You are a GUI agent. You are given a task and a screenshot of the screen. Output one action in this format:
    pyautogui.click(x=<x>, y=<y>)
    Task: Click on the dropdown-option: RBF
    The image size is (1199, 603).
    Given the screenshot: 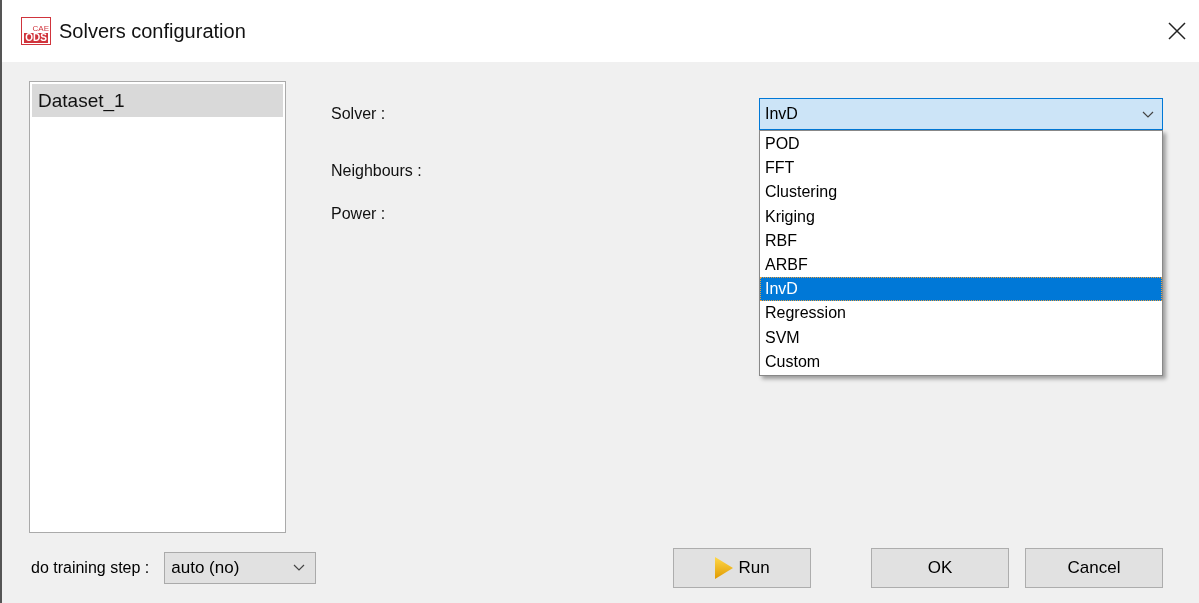 What is the action you would take?
    pyautogui.click(x=961, y=240)
    